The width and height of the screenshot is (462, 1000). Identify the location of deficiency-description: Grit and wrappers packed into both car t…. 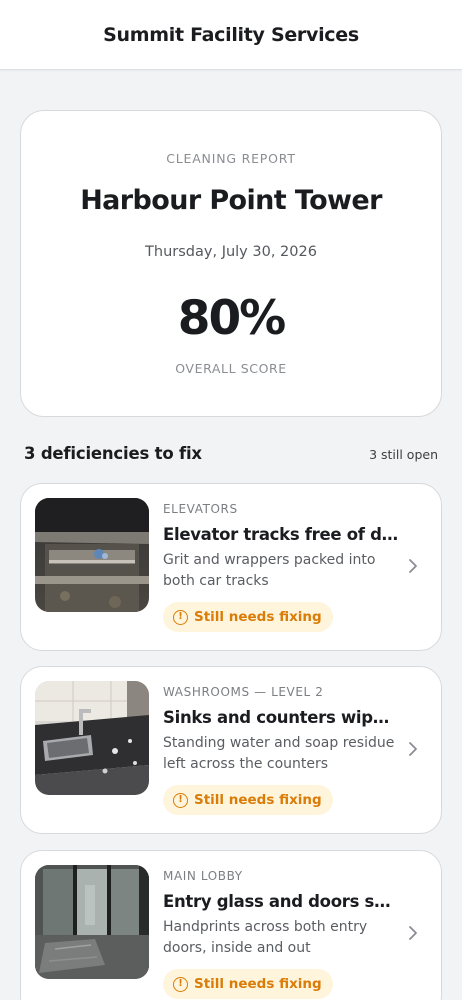
(269, 570).